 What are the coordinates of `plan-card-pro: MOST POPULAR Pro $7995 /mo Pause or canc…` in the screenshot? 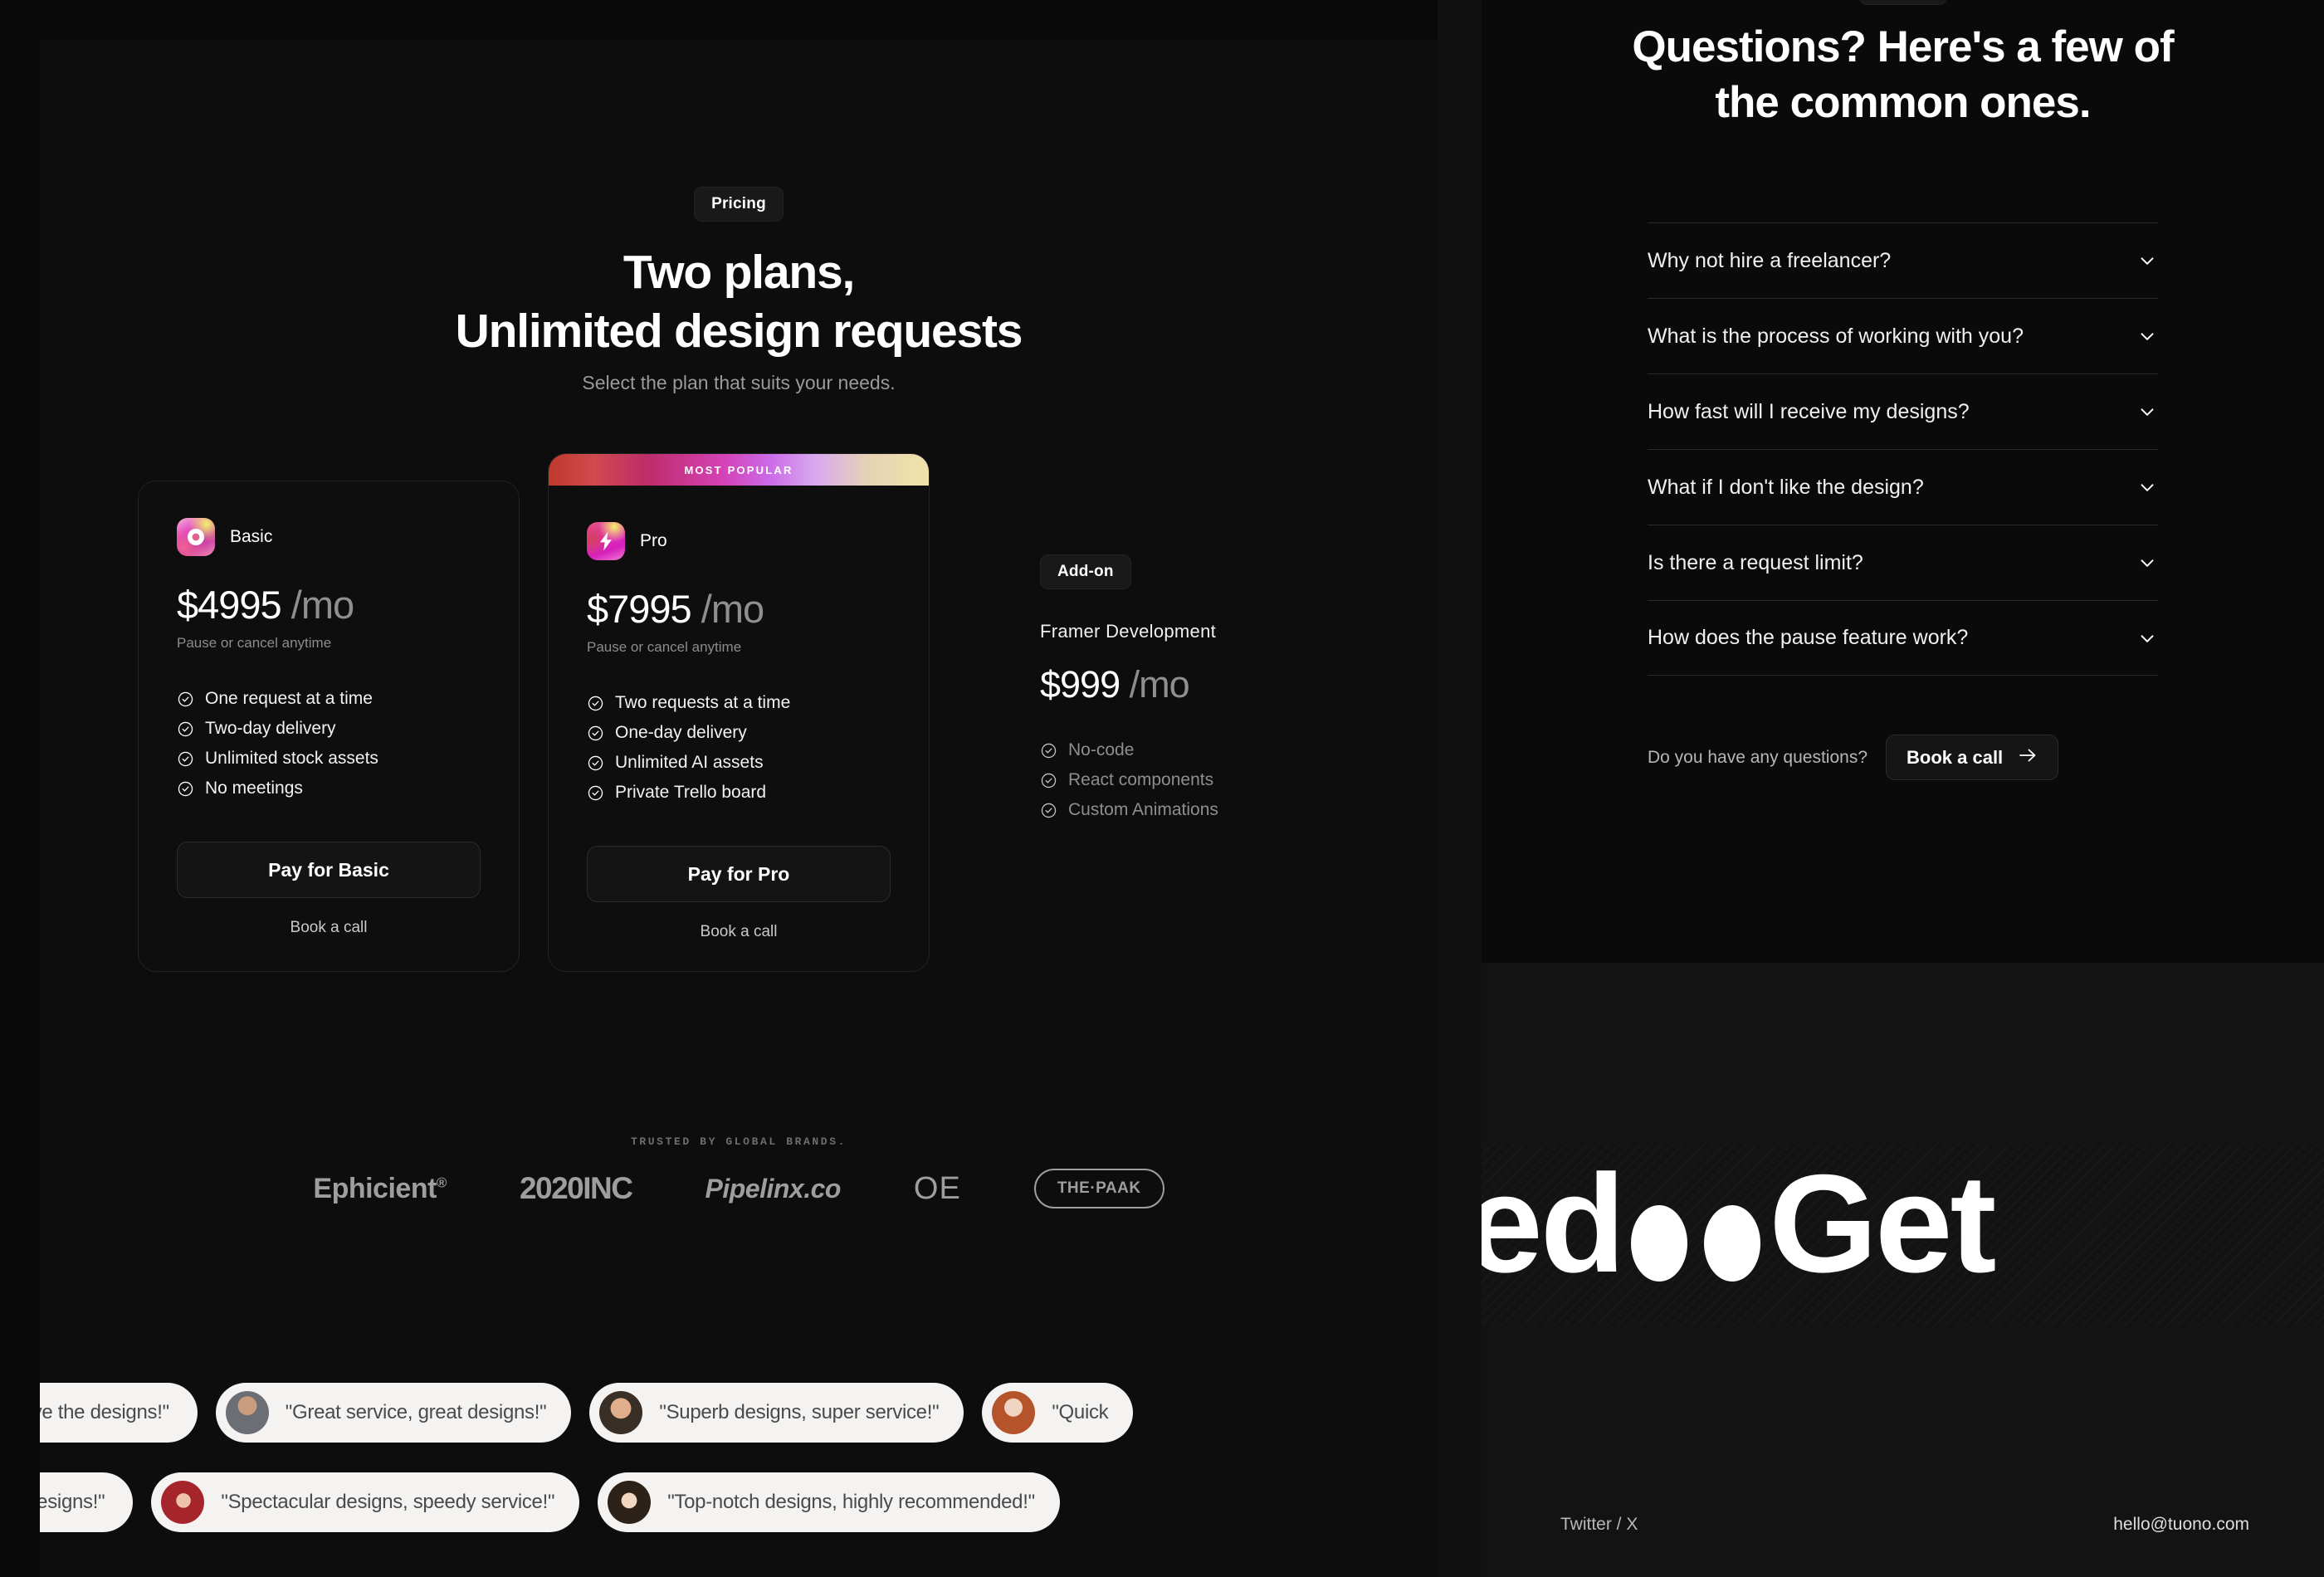 It's located at (739, 712).